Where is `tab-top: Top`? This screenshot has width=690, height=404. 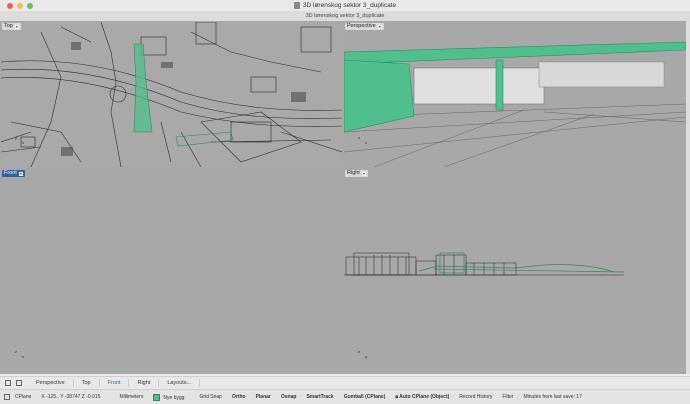
tab-top: Top is located at coordinates (87, 383).